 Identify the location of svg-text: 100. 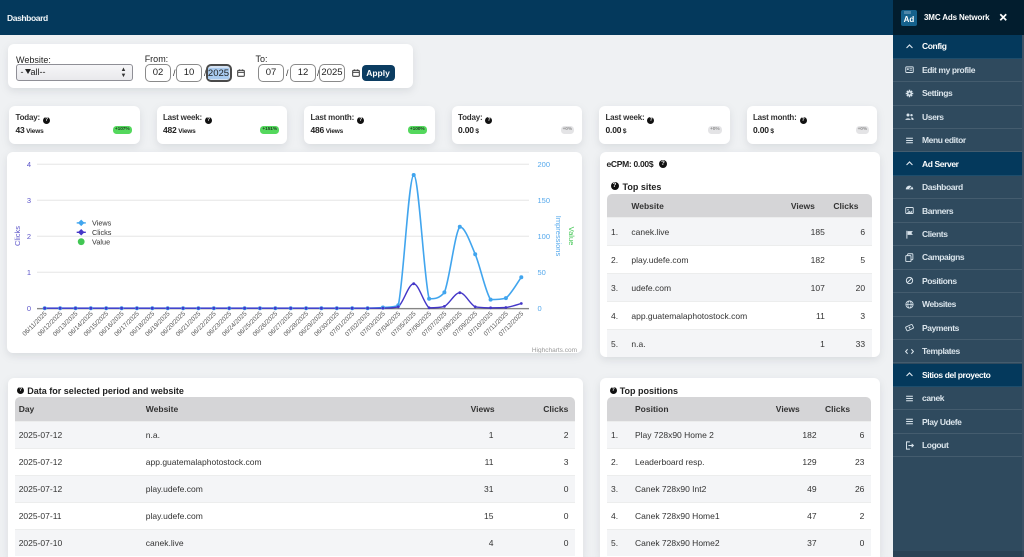
(544, 236).